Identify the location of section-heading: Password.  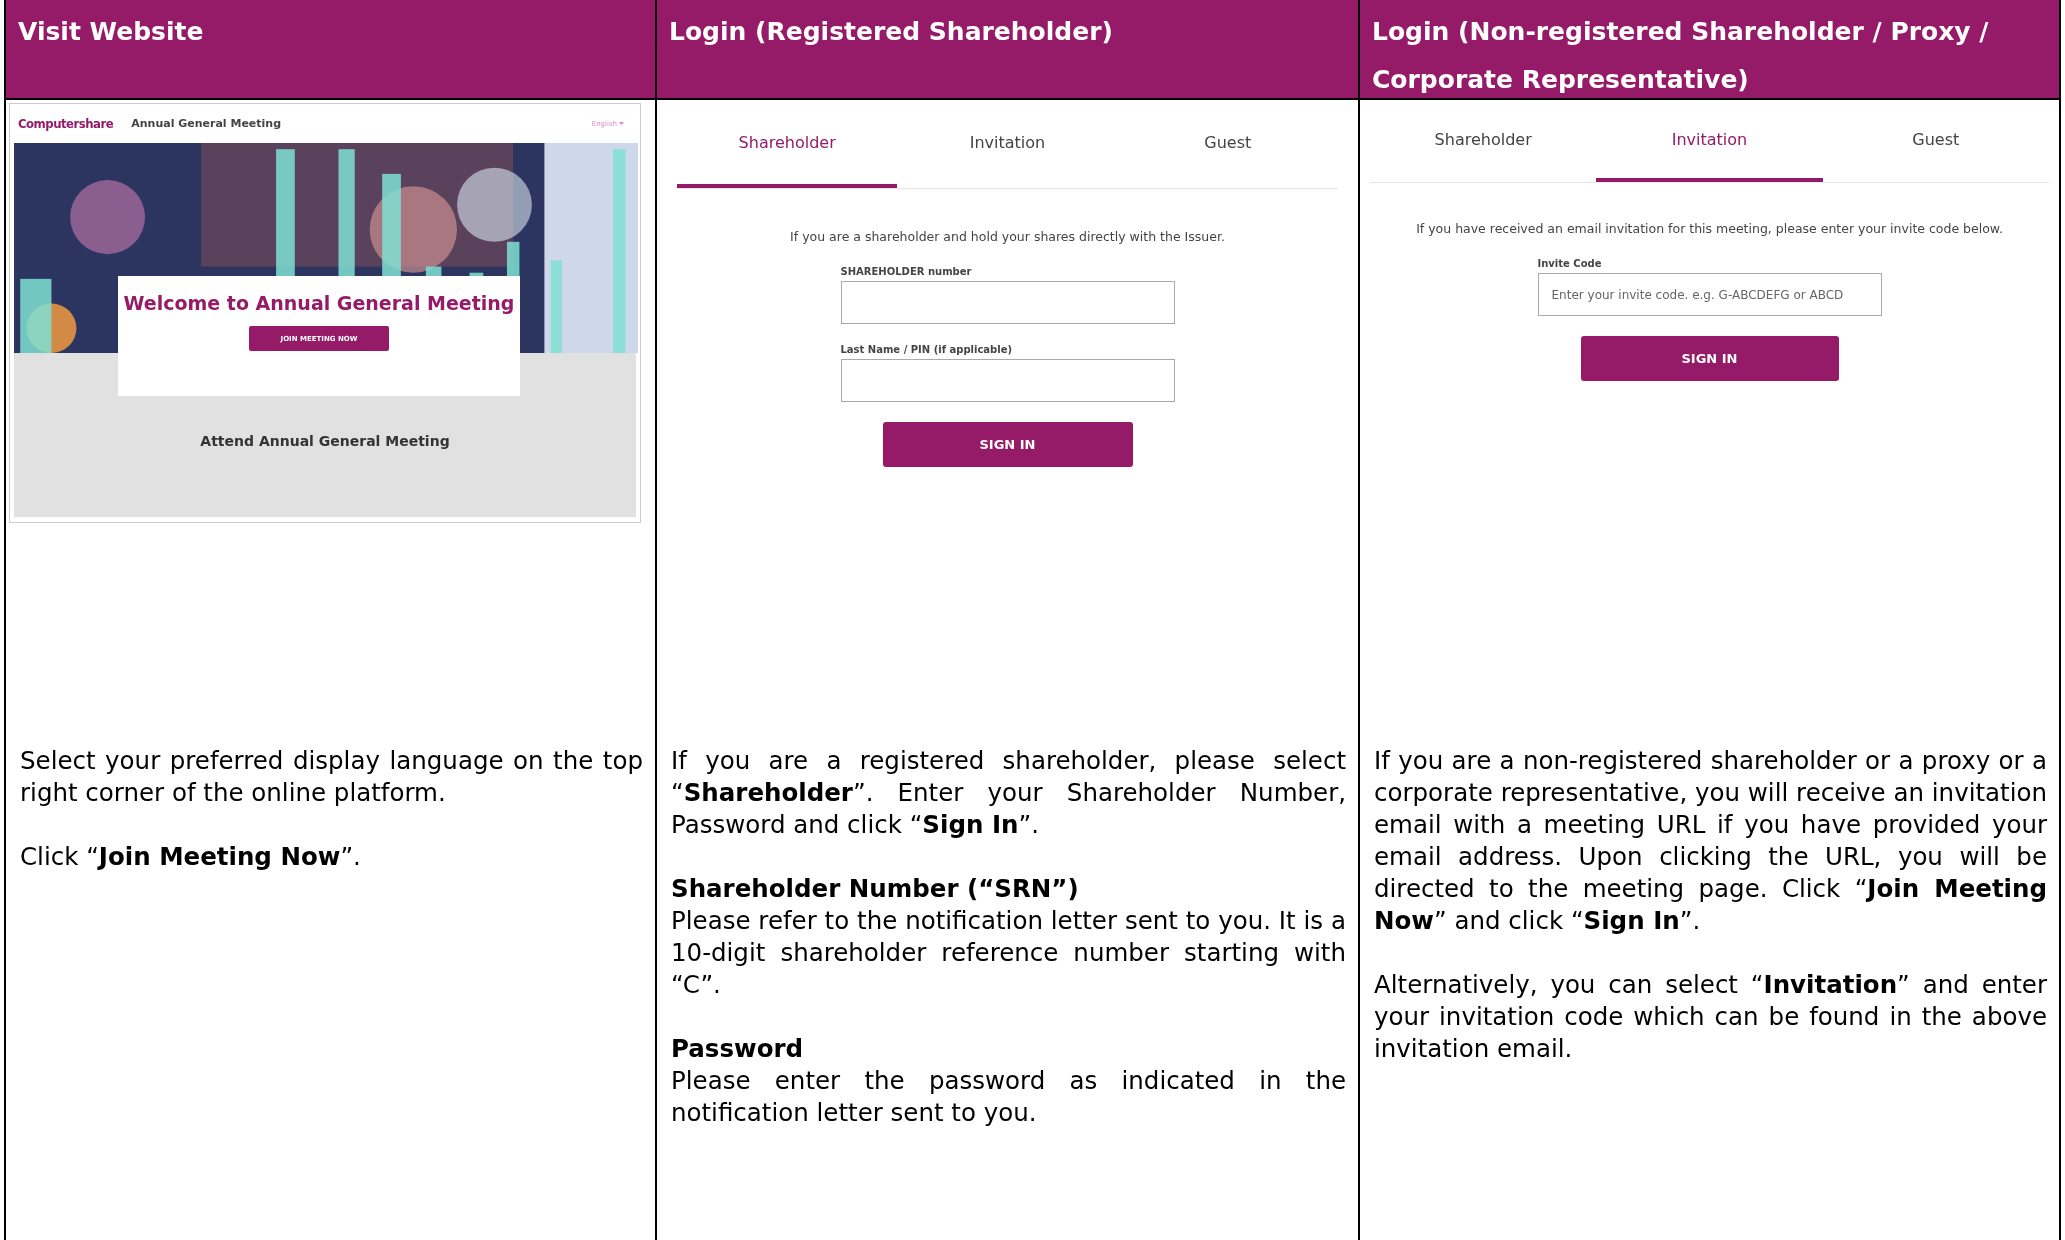
(738, 1049).